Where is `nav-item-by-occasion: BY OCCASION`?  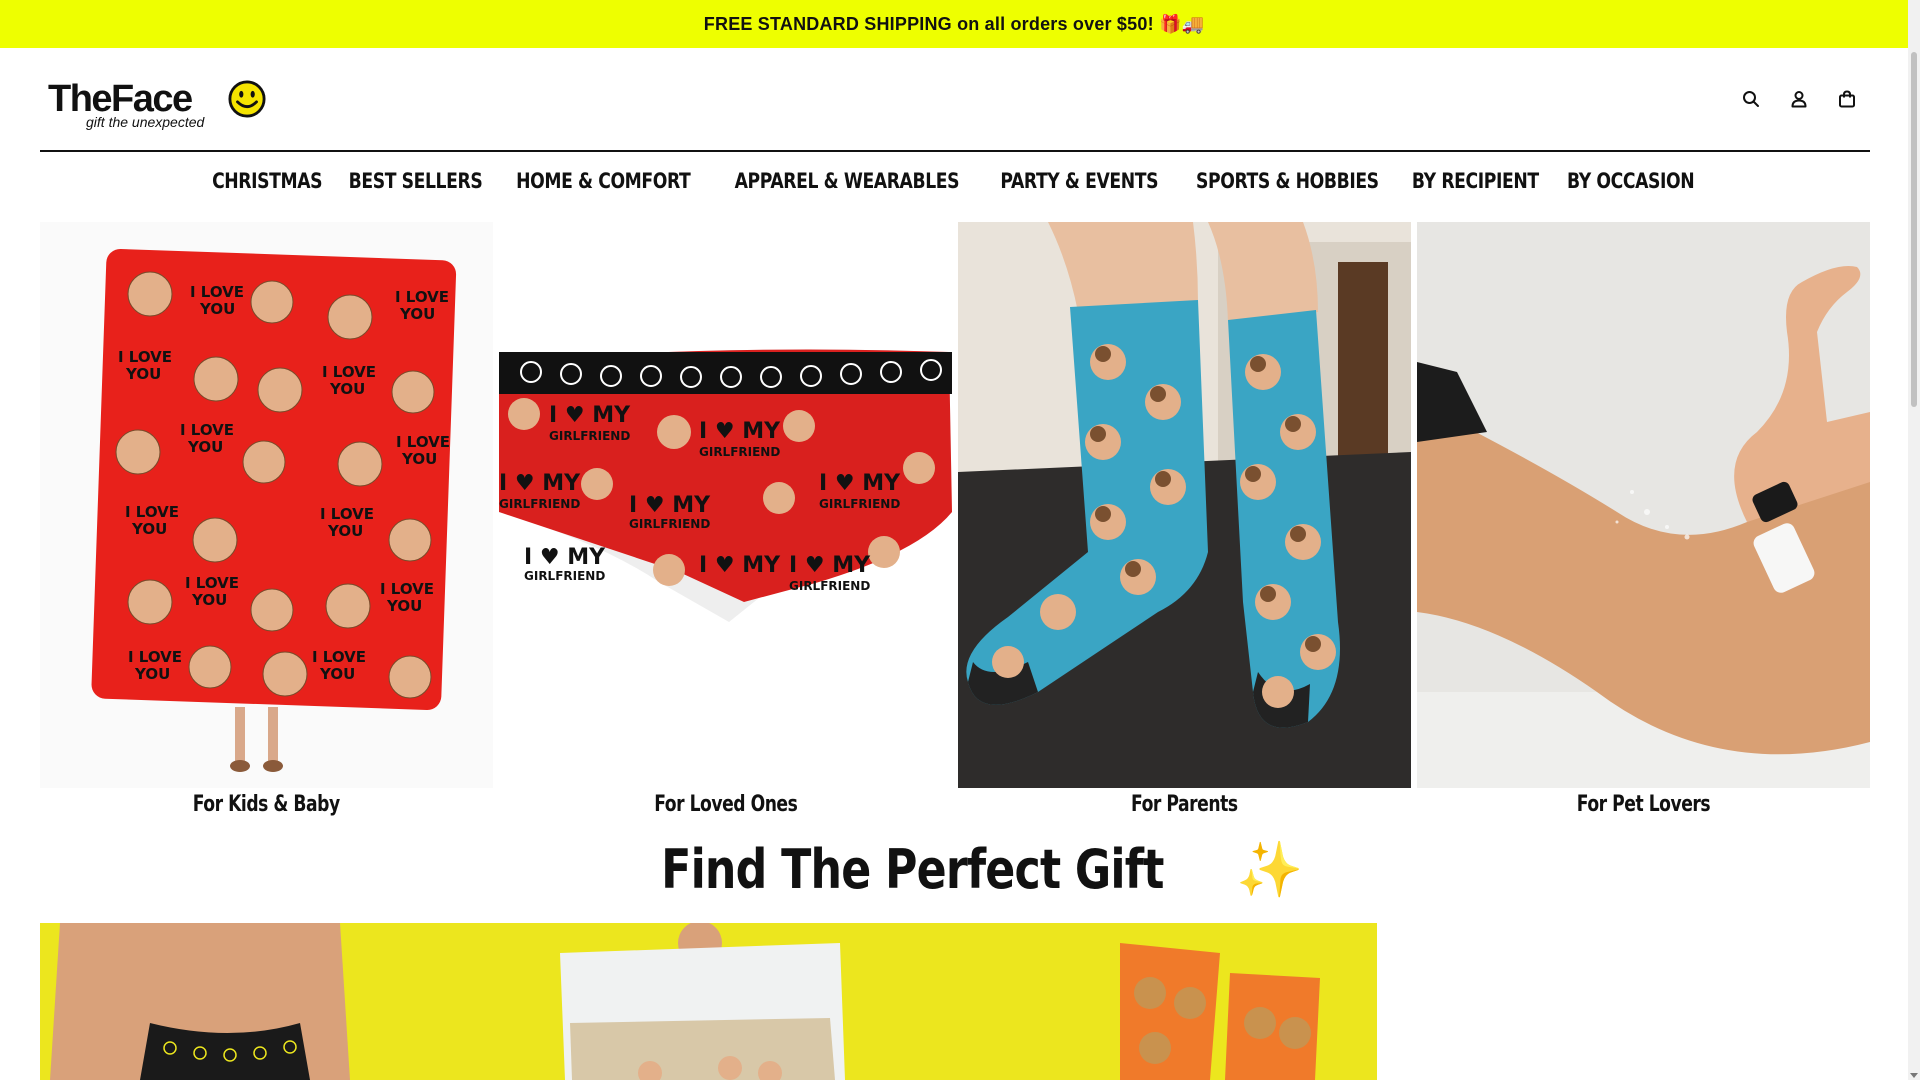
nav-item-by-occasion: BY OCCASION is located at coordinates (1631, 181).